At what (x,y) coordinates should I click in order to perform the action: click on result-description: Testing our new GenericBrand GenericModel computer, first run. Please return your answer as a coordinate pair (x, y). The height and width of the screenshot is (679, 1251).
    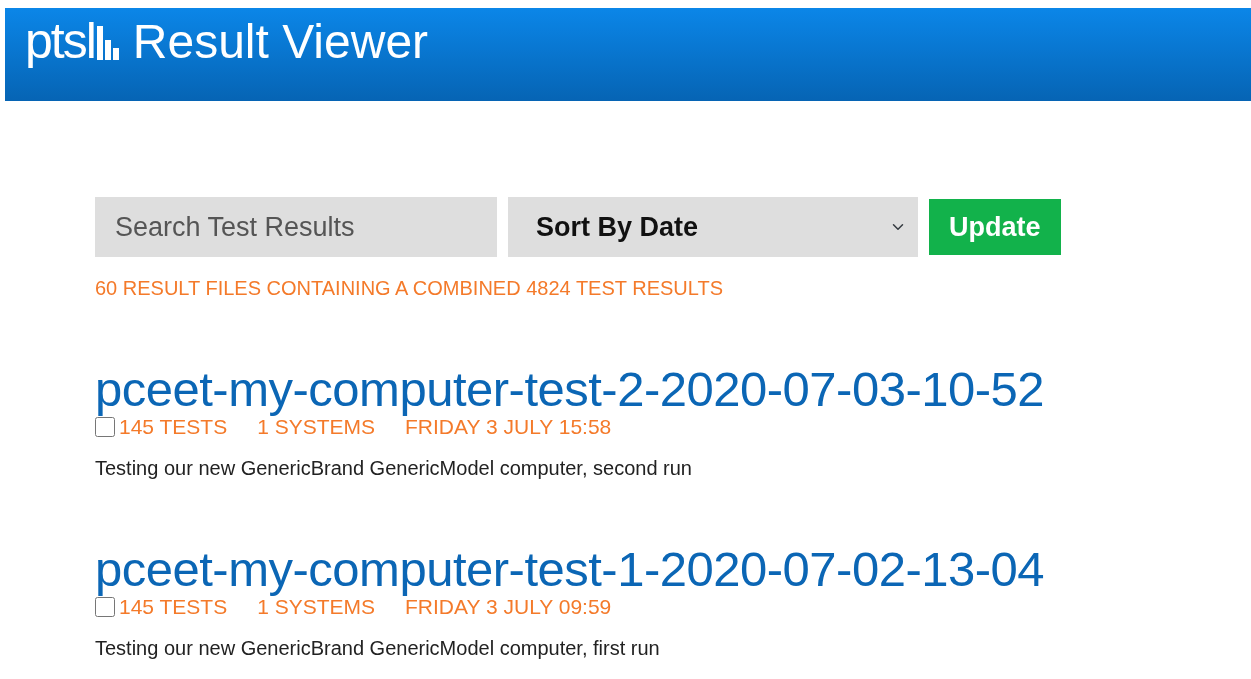
    Looking at the image, I should click on (378, 649).